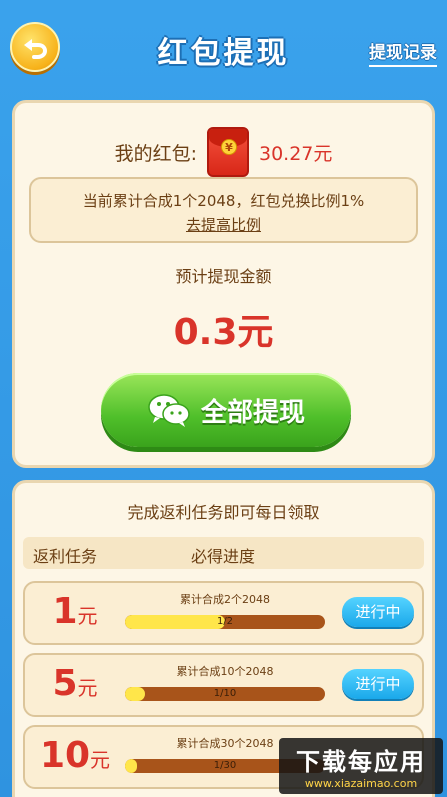 This screenshot has width=447, height=797. I want to click on tasks-header: 完成返利任务即可每日领取, so click(223, 512).